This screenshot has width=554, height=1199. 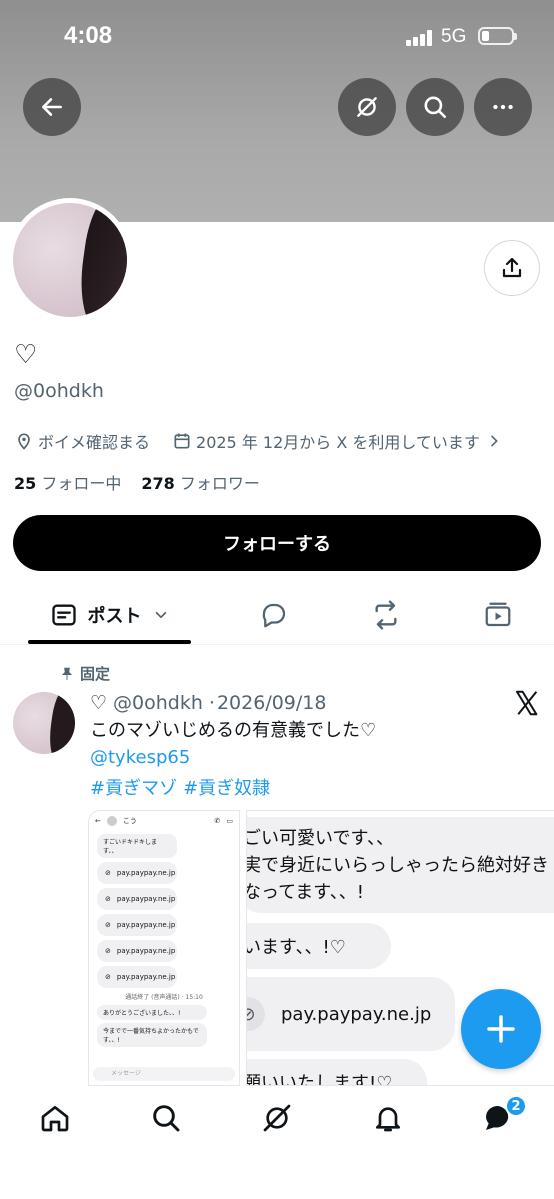 What do you see at coordinates (527, 703) in the screenshot?
I see `x-logo-icon` at bounding box center [527, 703].